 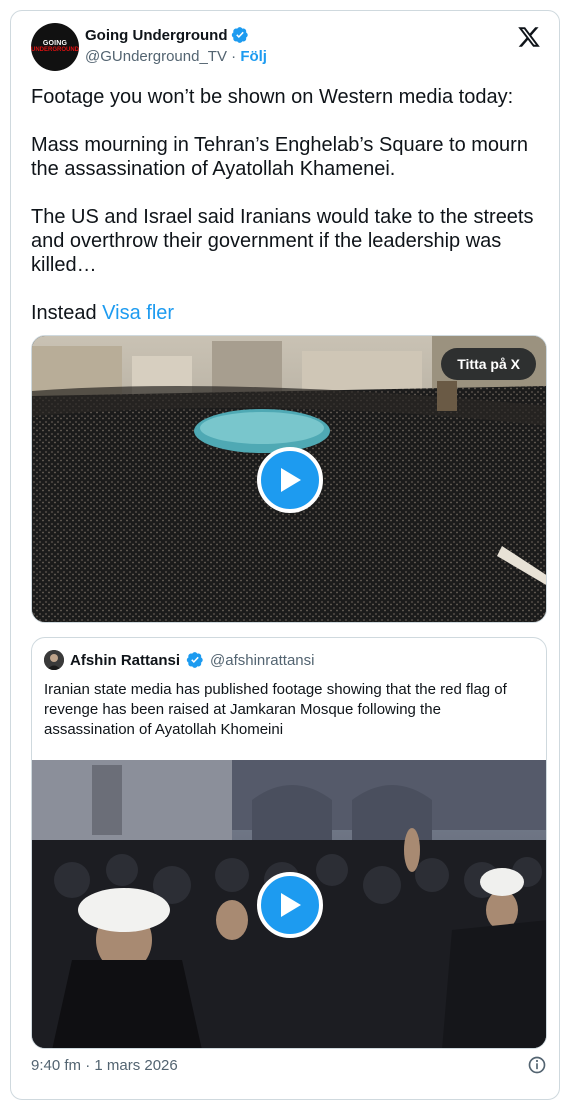 I want to click on avatar-text-top: GOING, so click(x=55, y=43).